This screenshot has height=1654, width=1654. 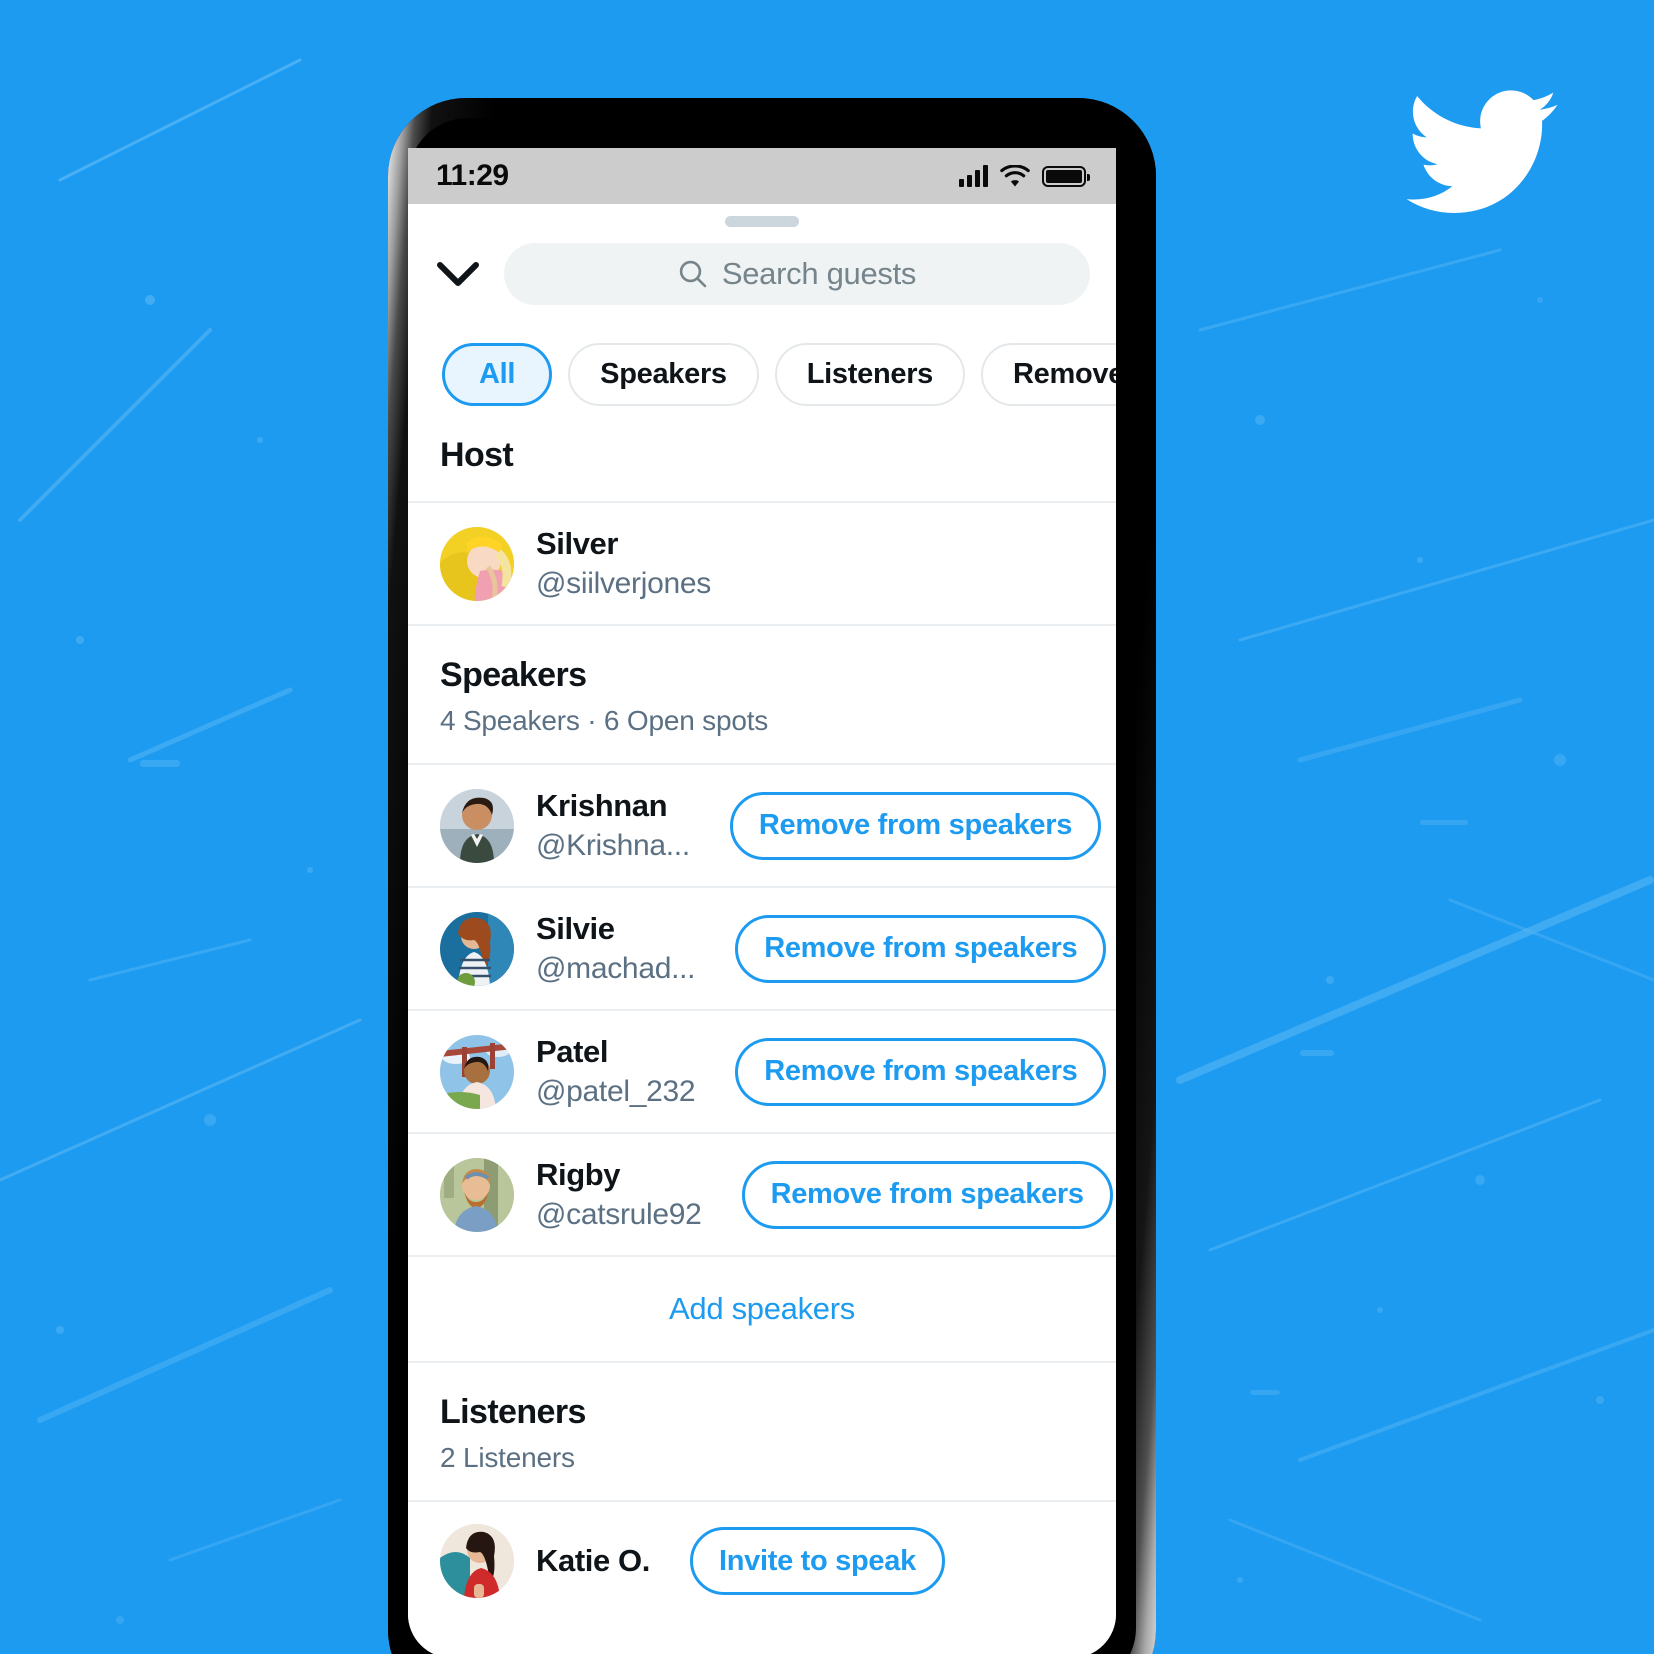 I want to click on section-title: Listeners, so click(x=513, y=1412).